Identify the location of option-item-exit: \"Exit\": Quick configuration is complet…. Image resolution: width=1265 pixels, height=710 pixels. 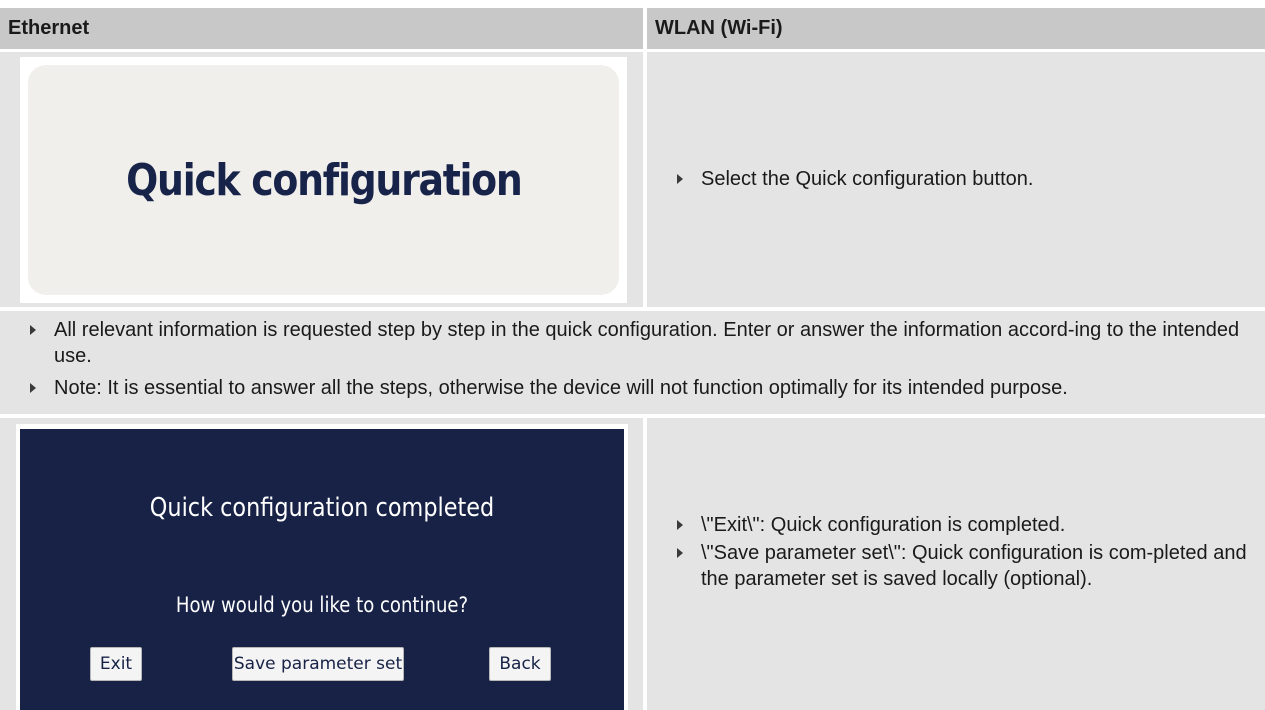
(967, 525).